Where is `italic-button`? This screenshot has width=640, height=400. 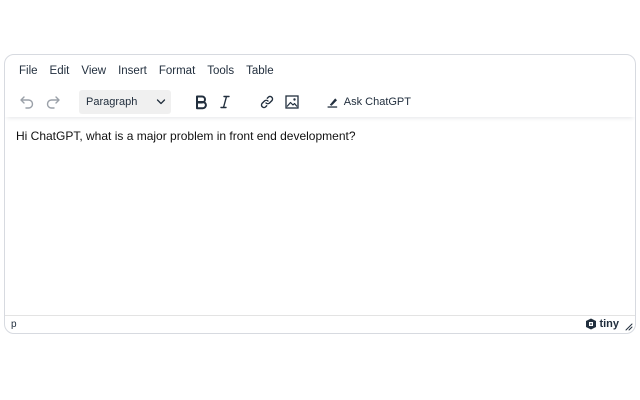
italic-button is located at coordinates (225, 102).